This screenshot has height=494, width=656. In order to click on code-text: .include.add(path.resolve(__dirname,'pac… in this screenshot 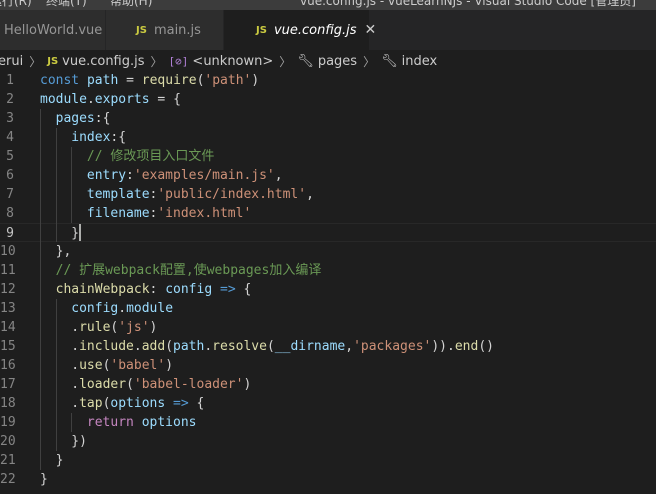, I will do `click(282, 346)`.